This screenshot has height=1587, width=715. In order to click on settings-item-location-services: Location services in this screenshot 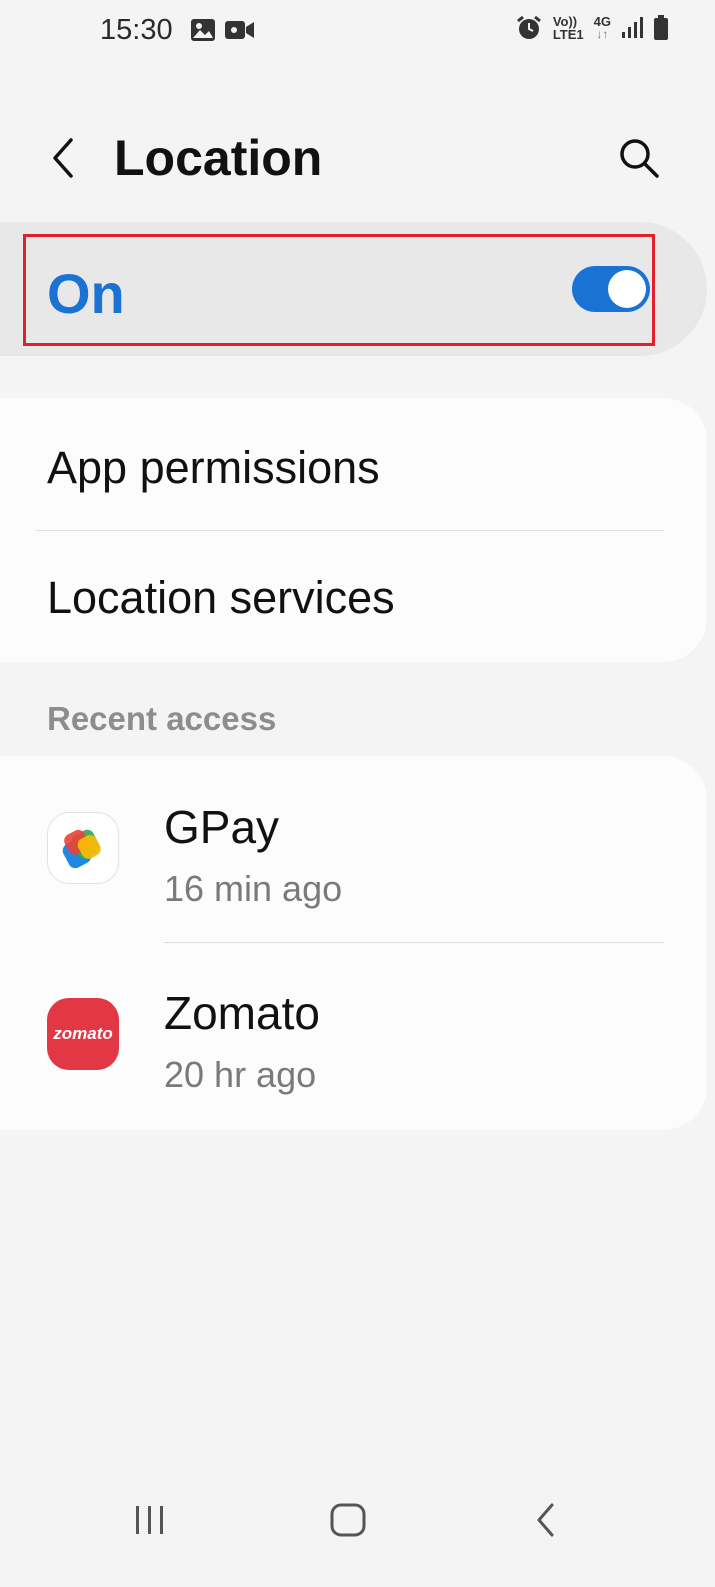, I will do `click(221, 598)`.